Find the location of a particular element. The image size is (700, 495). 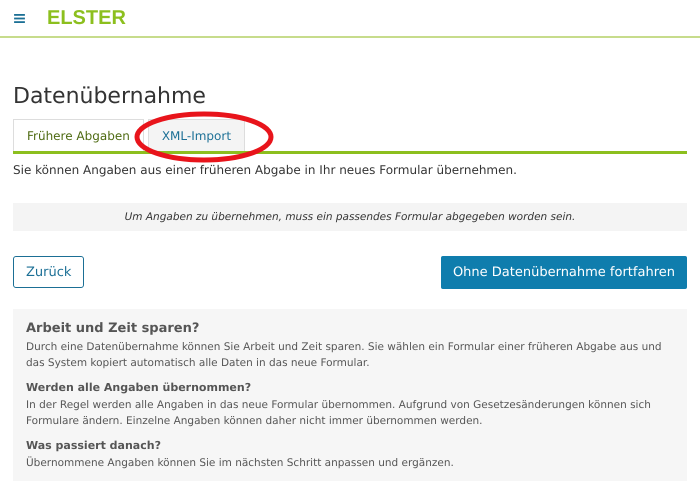

intro-text: Sie können Angaben aus einer früheren Abgabe in Ihr neues Formular übernehmen. is located at coordinates (265, 170).